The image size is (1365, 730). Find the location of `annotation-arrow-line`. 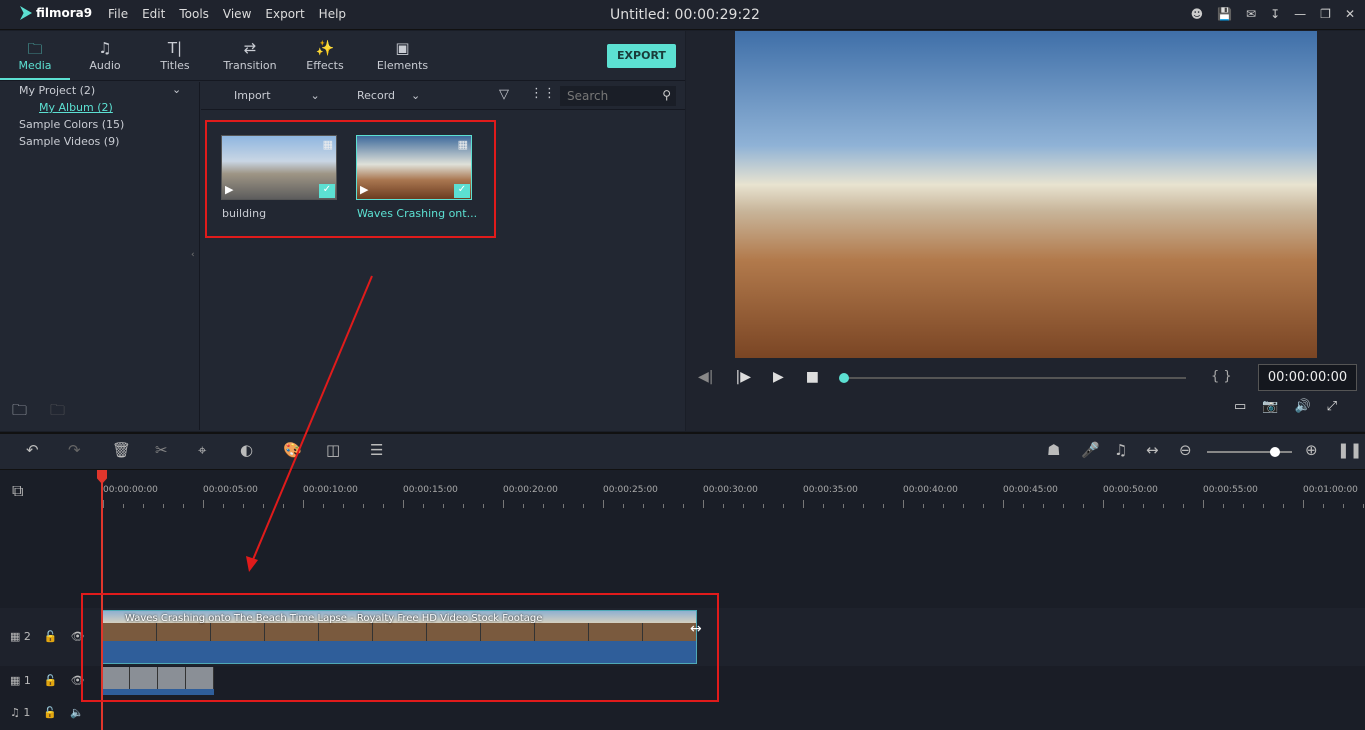

annotation-arrow-line is located at coordinates (312, 419).